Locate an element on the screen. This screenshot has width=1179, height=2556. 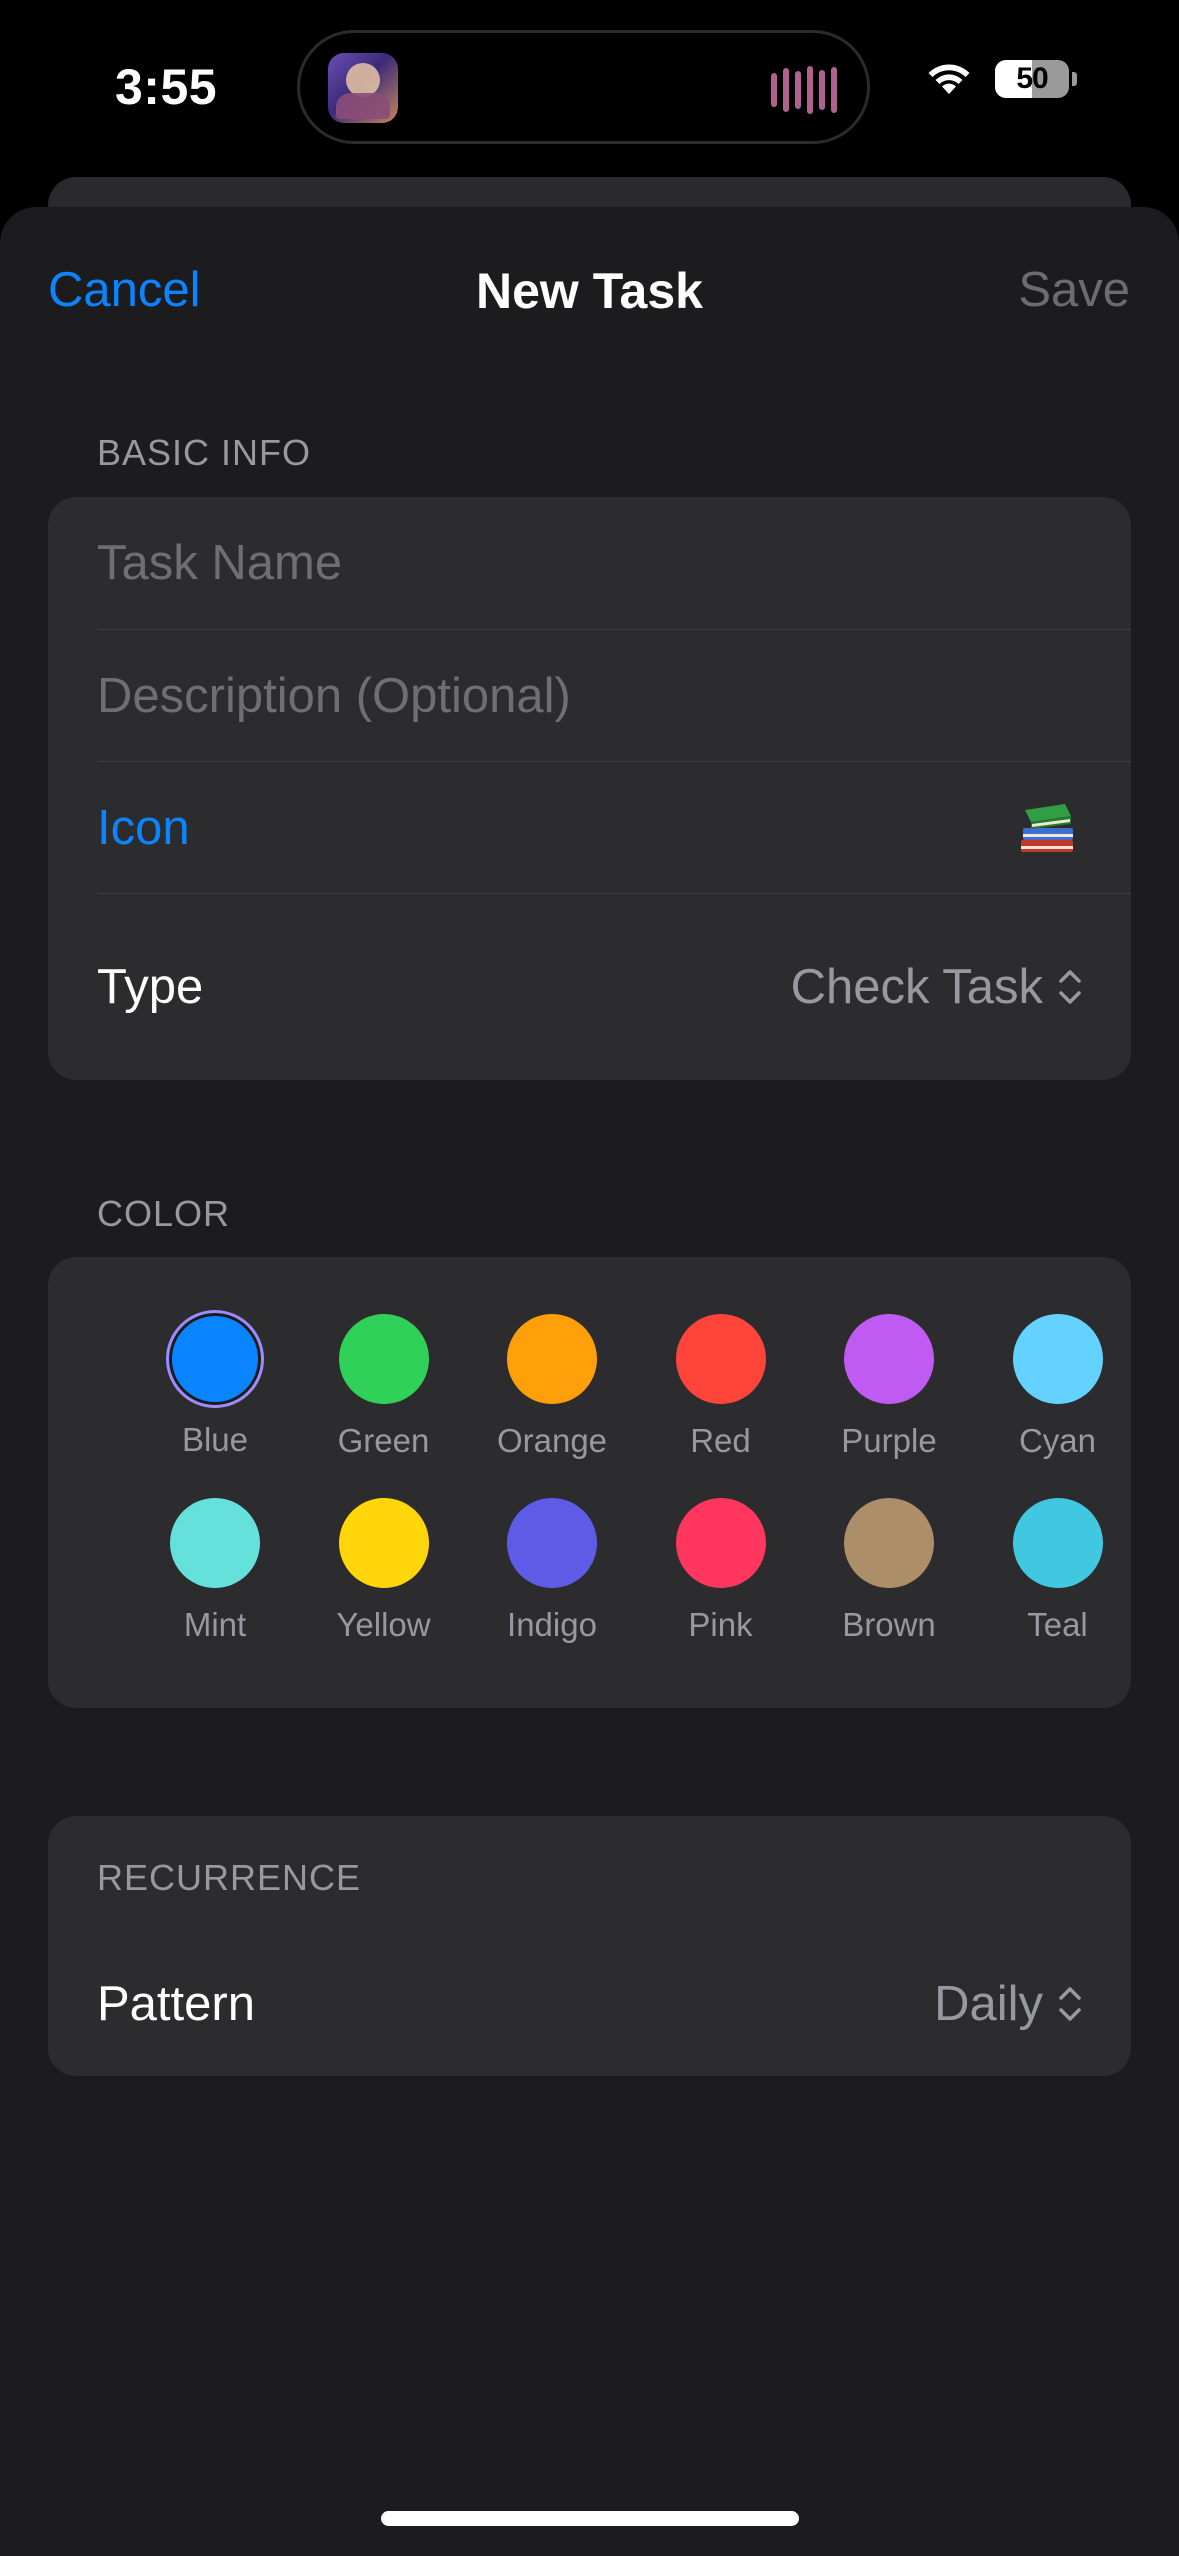
color-swatch-label: Brown is located at coordinates (889, 1624).